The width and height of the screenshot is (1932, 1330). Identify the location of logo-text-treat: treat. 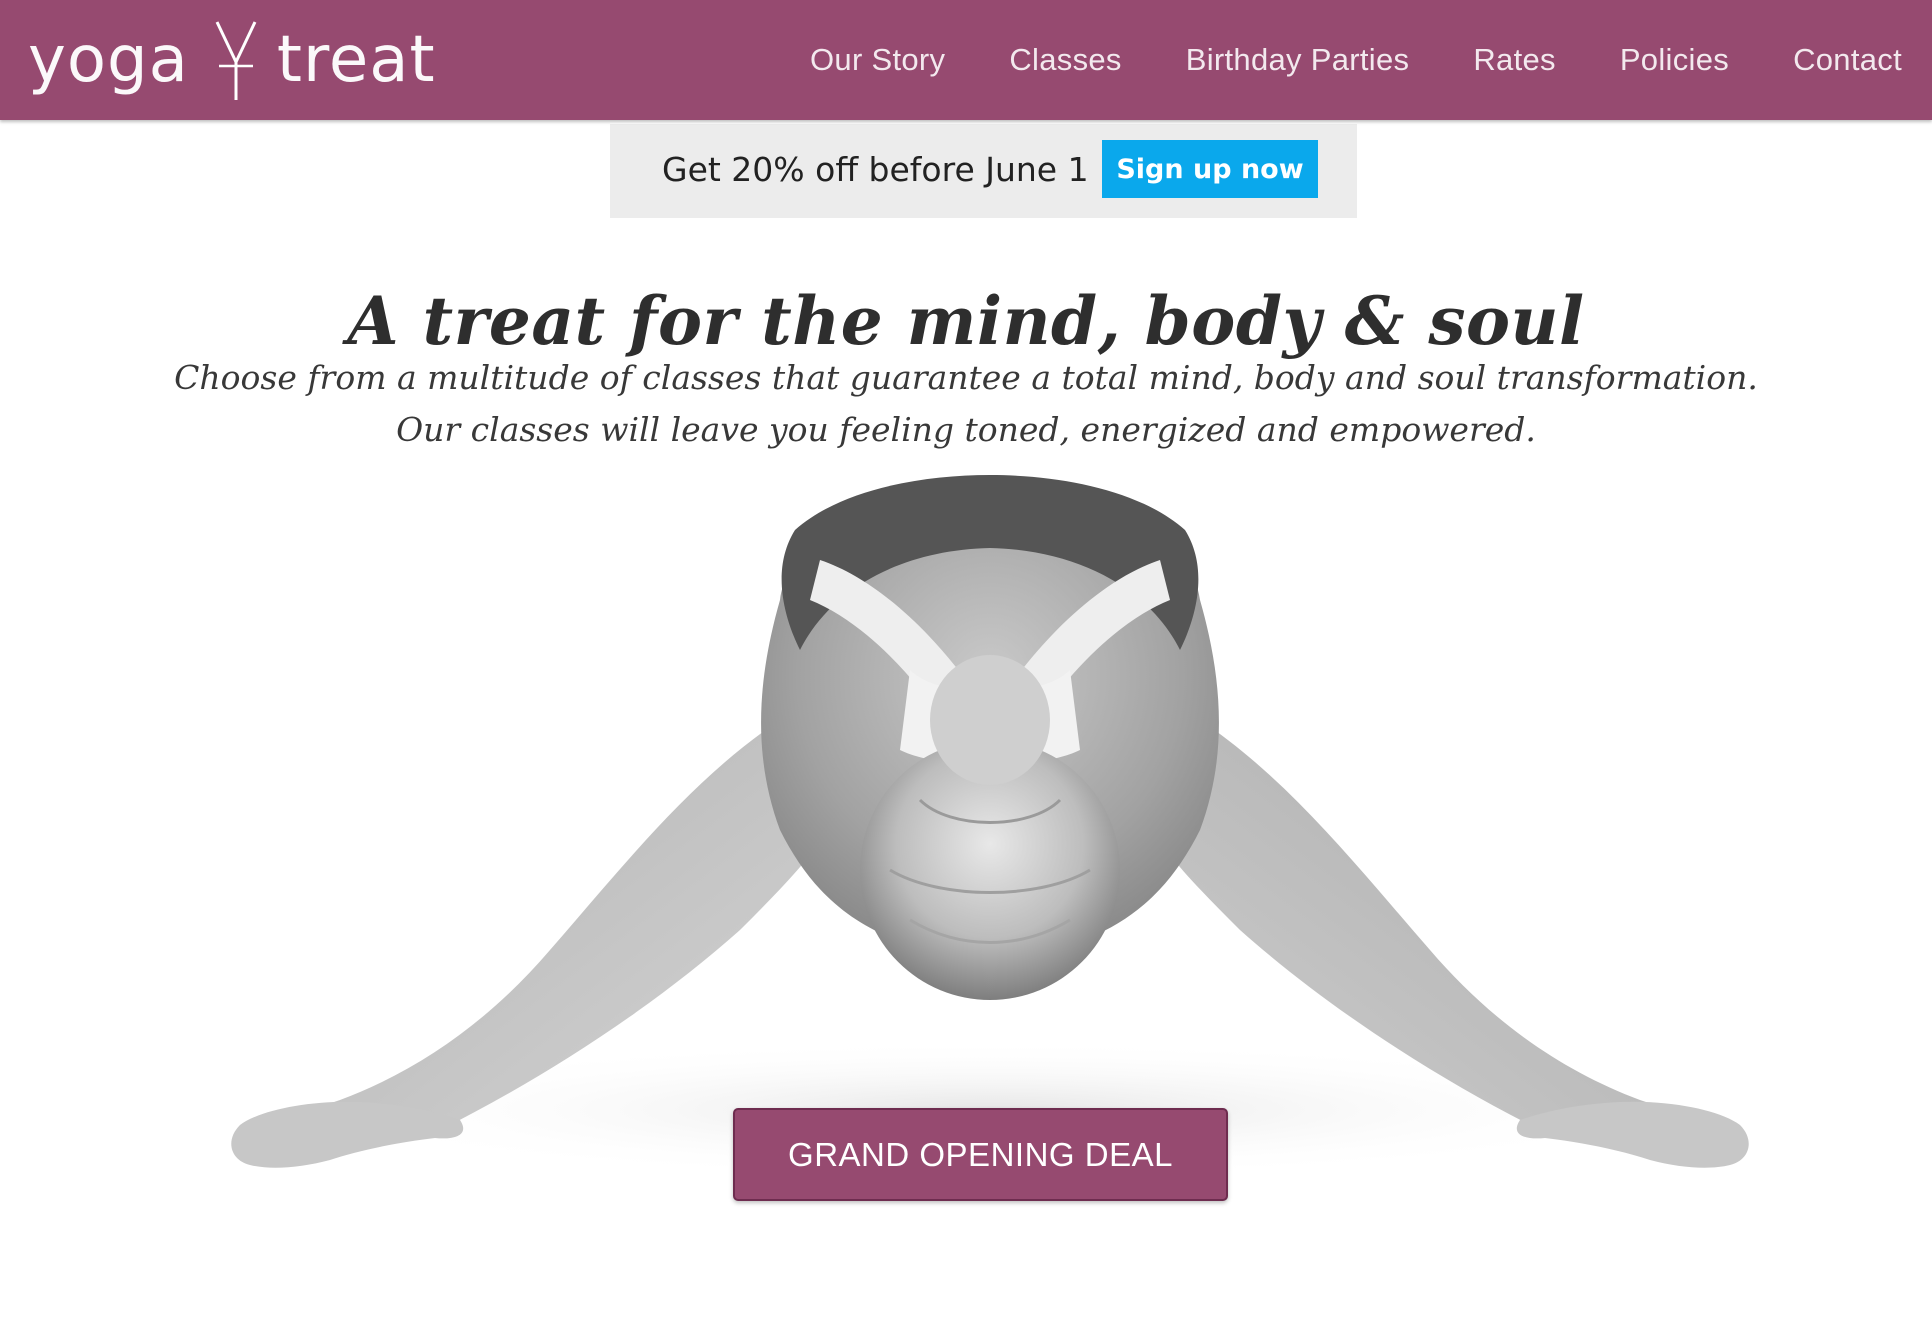
(356, 60).